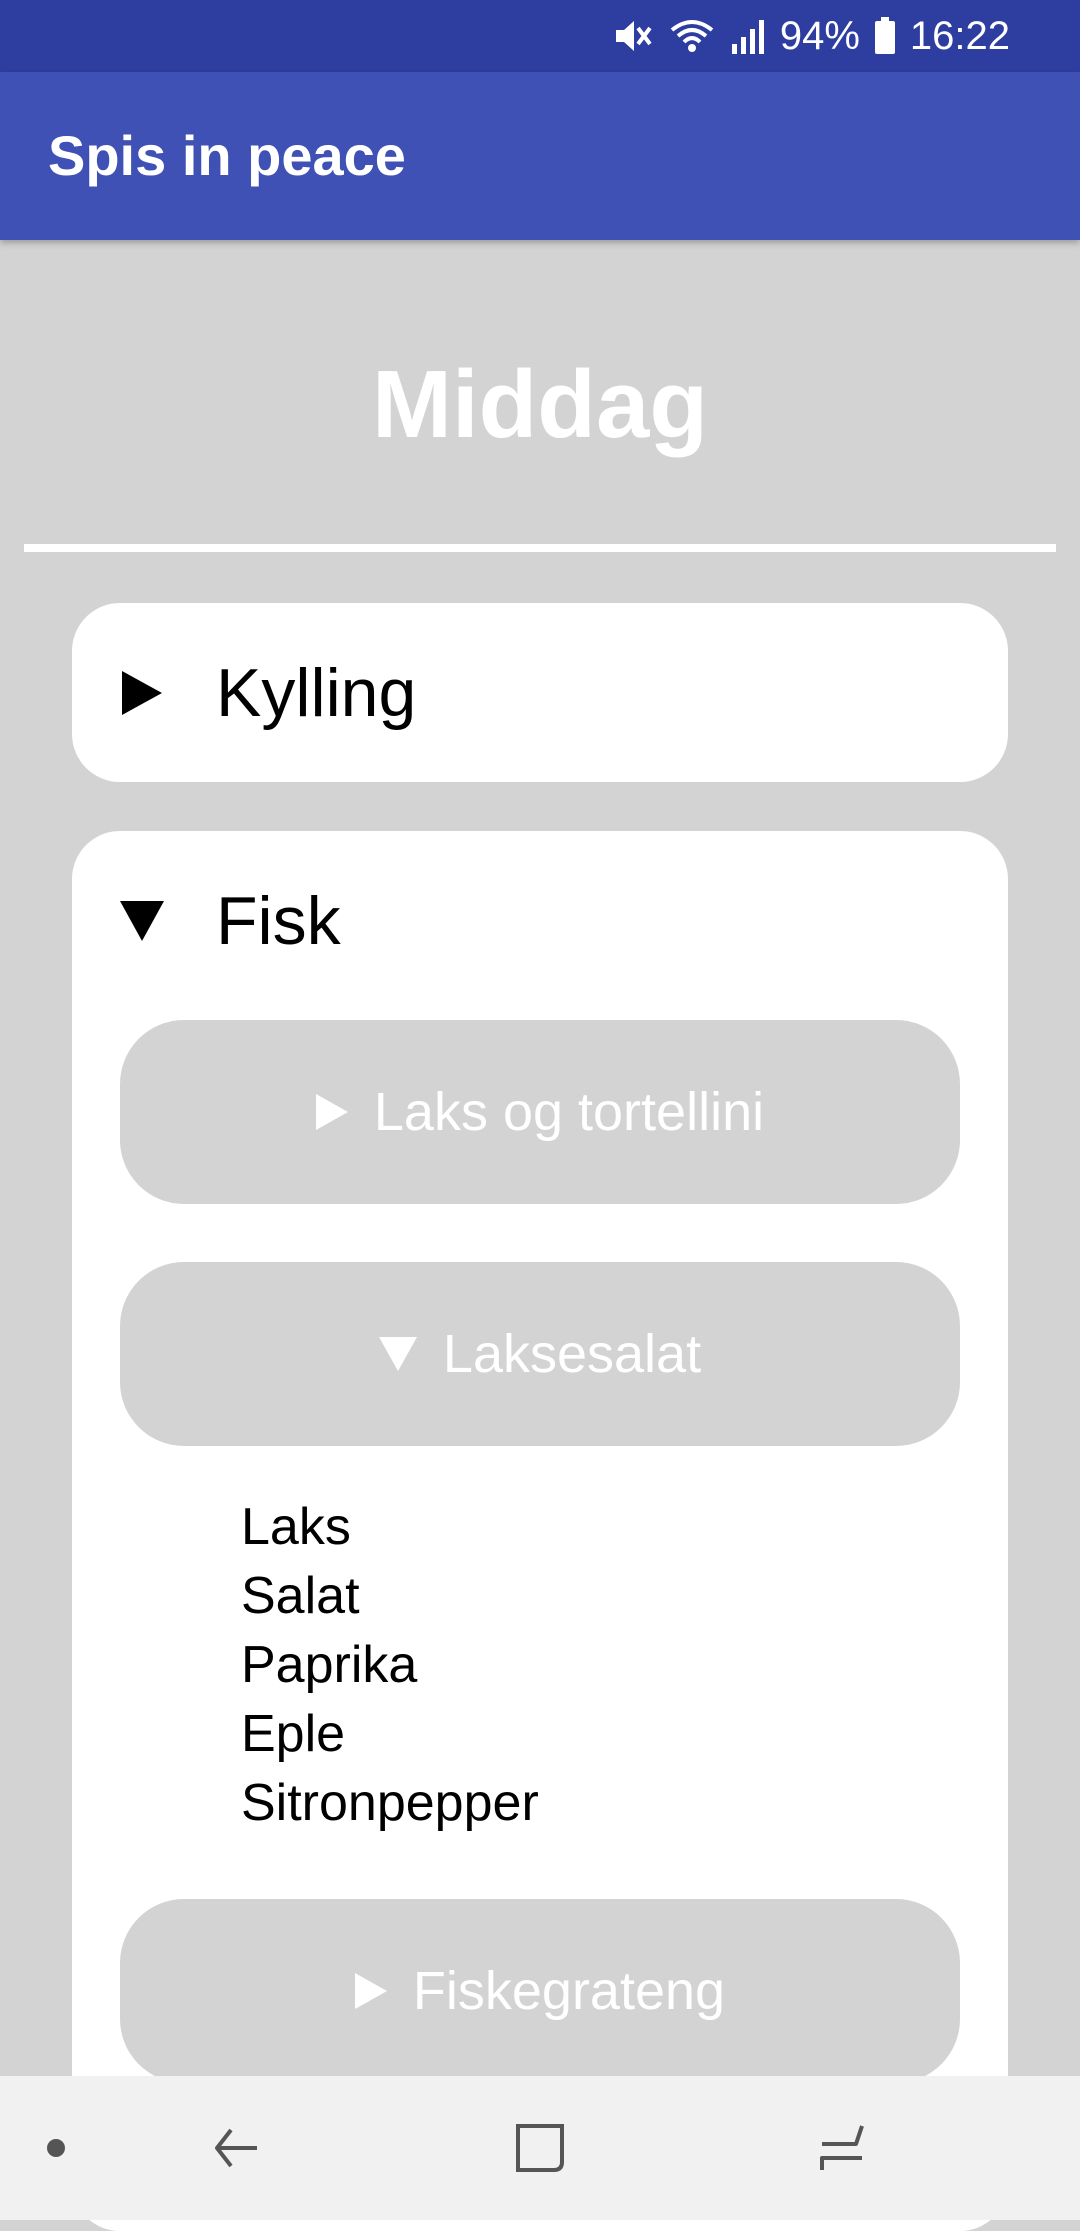 Image resolution: width=1080 pixels, height=2231 pixels. I want to click on dish-button-laks-og-tortellini: Laks og tortellini, so click(540, 1112).